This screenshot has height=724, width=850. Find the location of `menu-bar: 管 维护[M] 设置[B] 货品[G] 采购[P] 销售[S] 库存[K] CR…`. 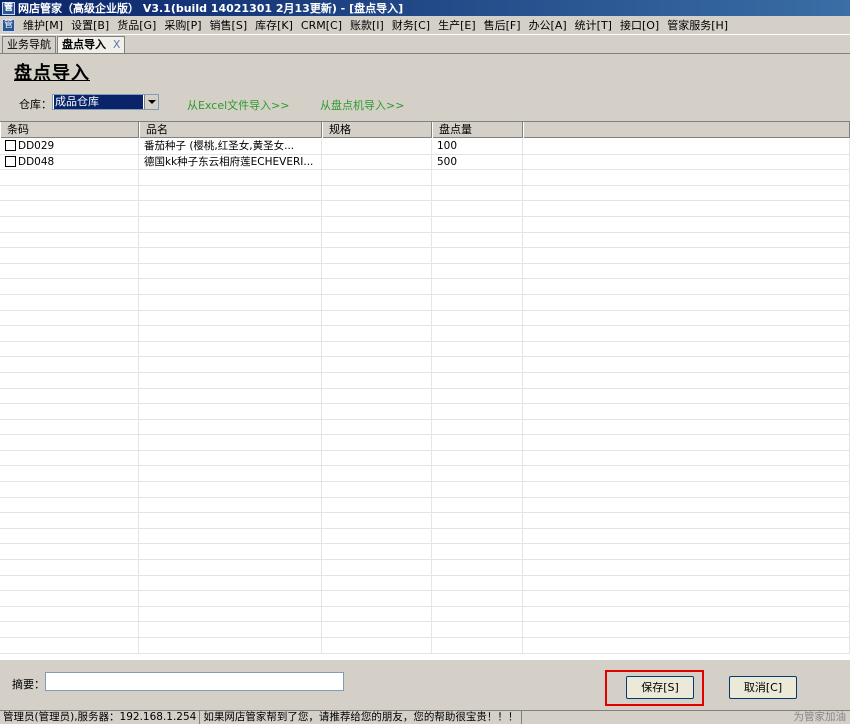

menu-bar: 管 维护[M] 设置[B] 货品[G] 采购[P] 销售[S] 库存[K] CR… is located at coordinates (425, 25).